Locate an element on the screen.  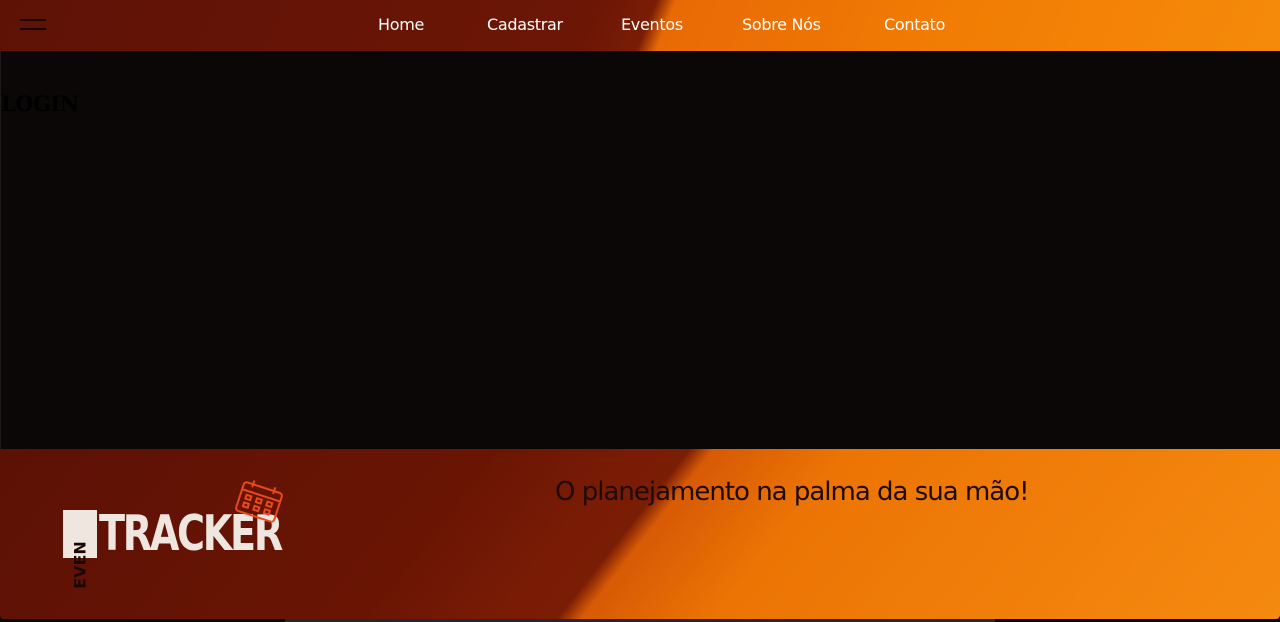
footer-slogan: O planejamento na palma da sua mão! is located at coordinates (792, 492).